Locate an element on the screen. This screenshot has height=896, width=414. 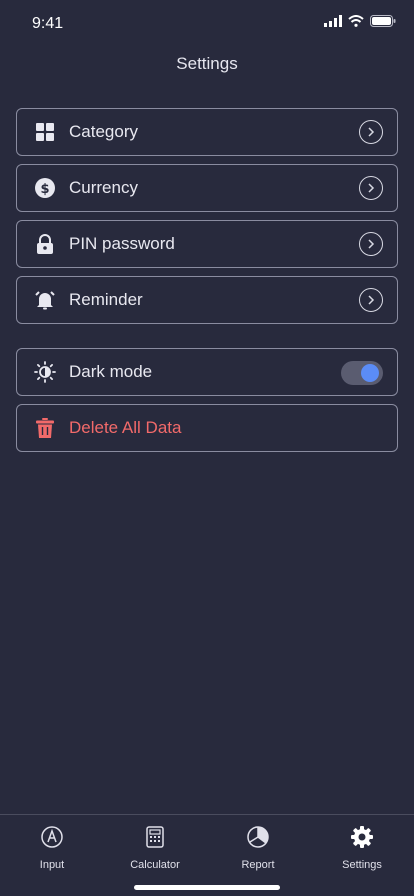
trash-icon is located at coordinates (45, 428).